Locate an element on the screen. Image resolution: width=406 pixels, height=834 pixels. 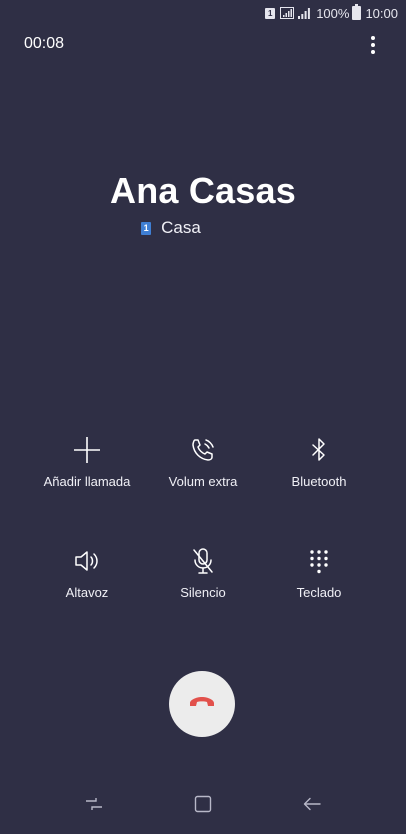
battery-icon is located at coordinates (357, 12).